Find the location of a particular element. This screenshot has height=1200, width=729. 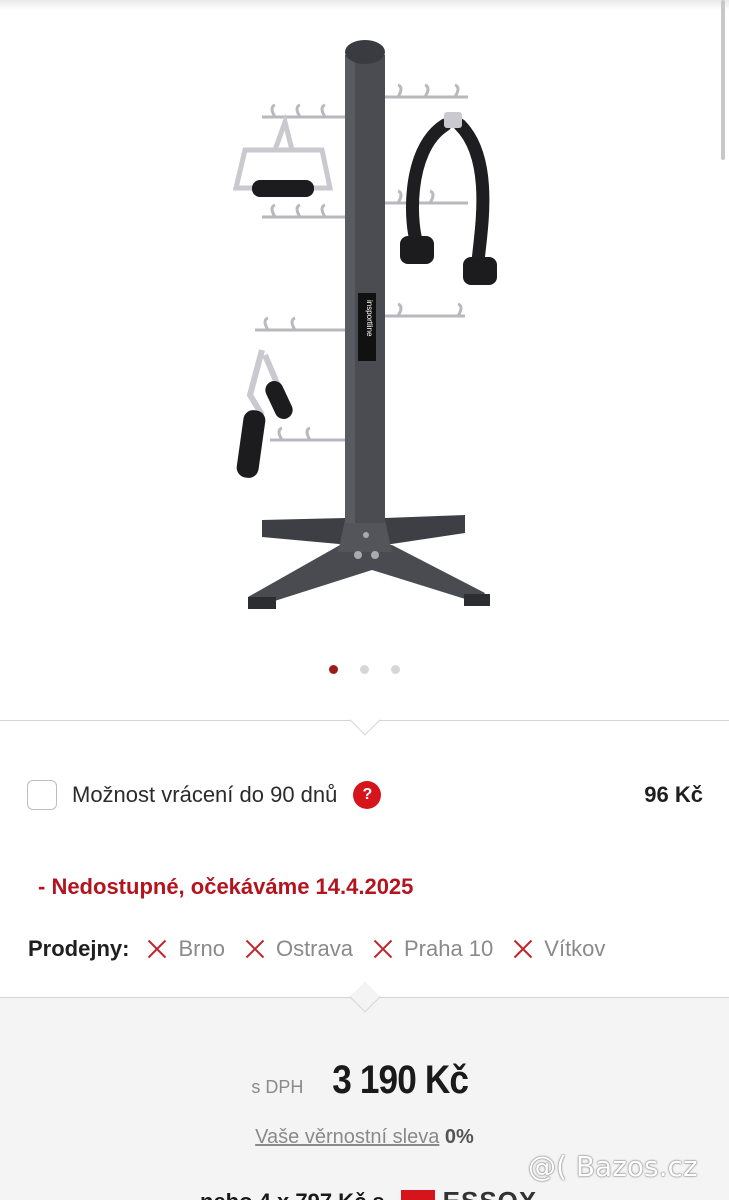

store-praha-10: Praha 10 is located at coordinates (432, 949).